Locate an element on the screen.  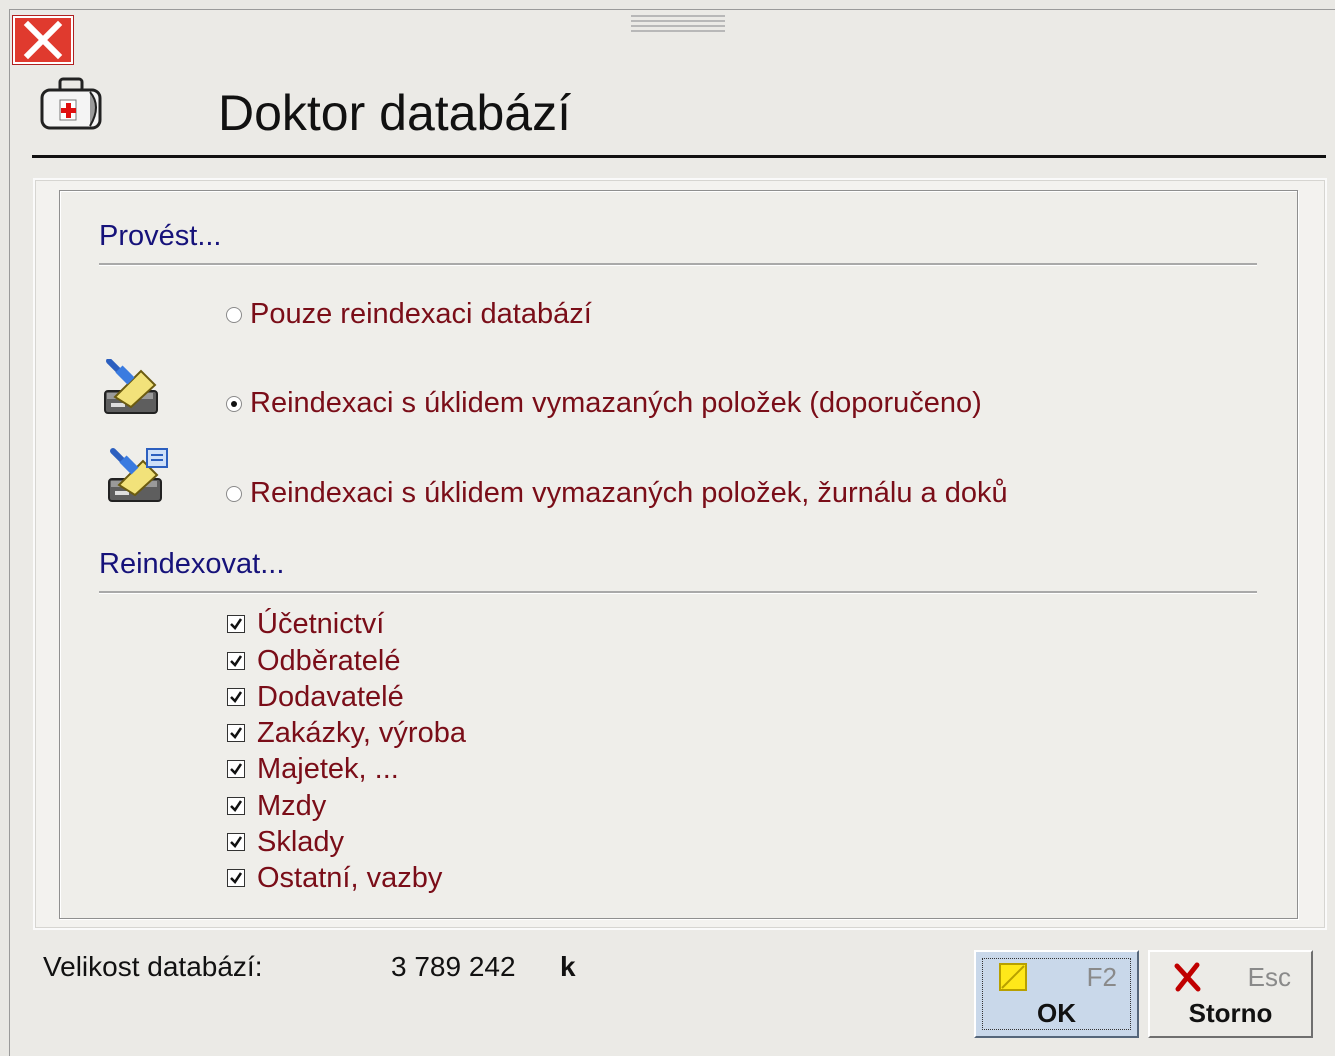
close-button is located at coordinates (43, 40).